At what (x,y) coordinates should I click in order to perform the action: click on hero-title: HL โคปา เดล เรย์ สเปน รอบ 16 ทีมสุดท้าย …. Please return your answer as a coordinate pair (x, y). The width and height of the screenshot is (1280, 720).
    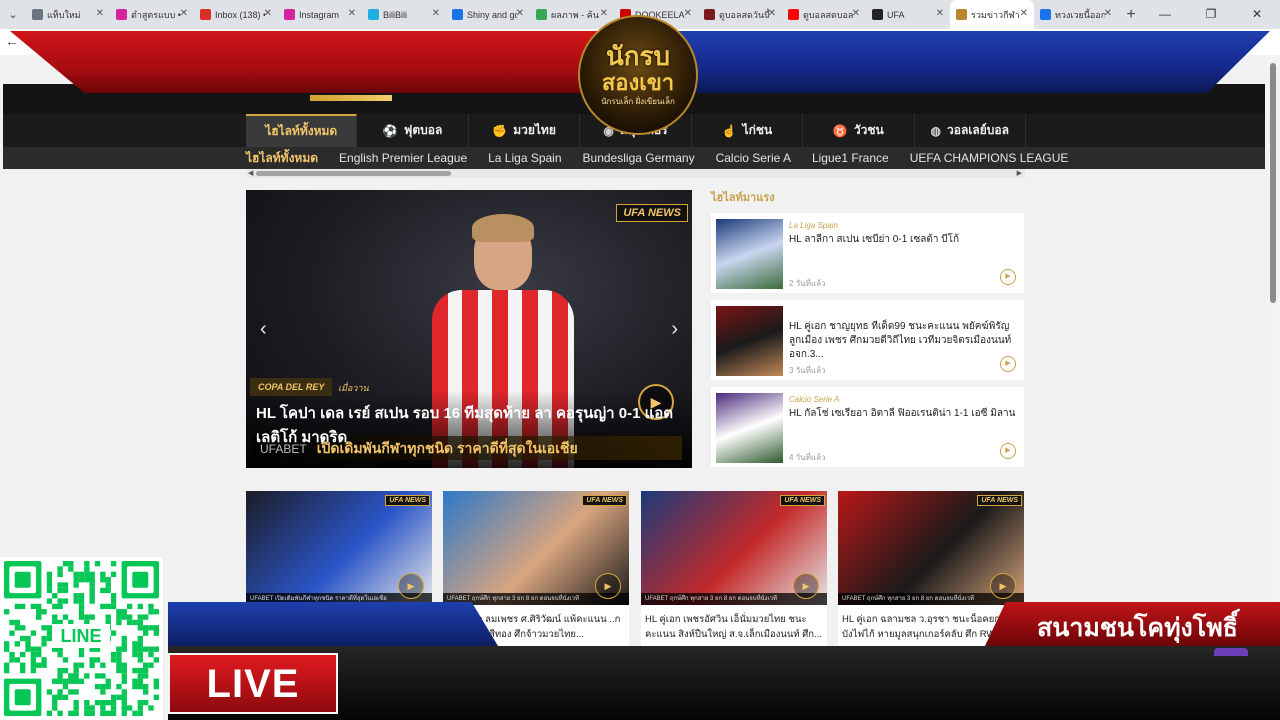
    Looking at the image, I should click on (471, 426).